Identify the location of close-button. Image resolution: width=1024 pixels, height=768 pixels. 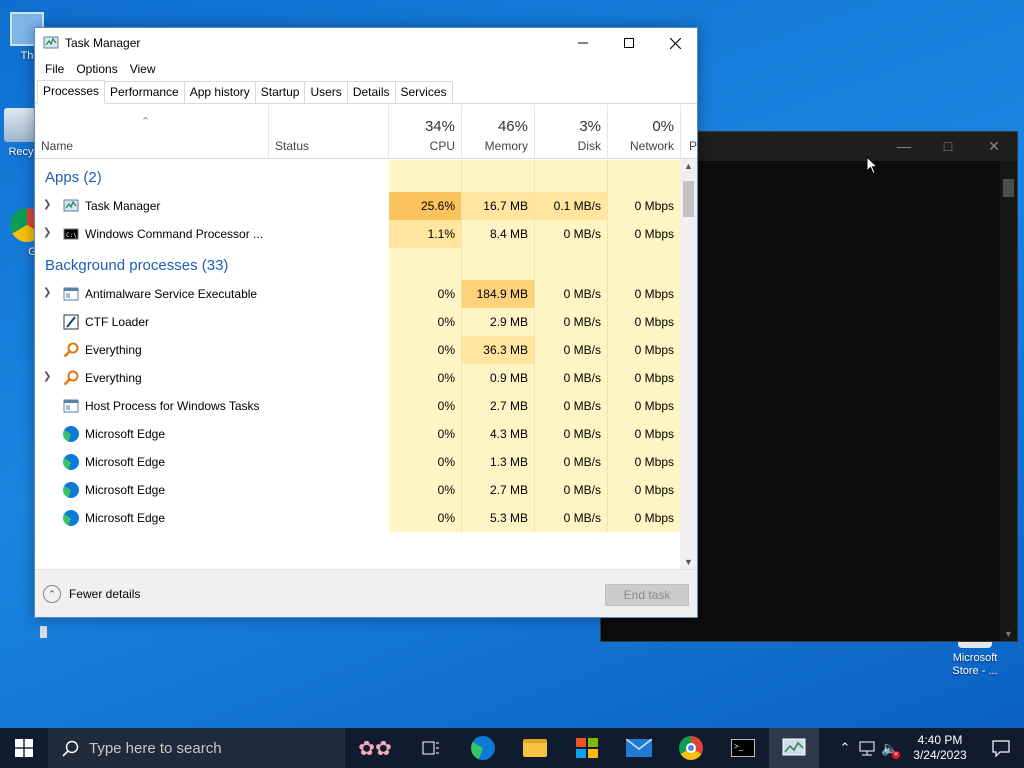
(675, 43).